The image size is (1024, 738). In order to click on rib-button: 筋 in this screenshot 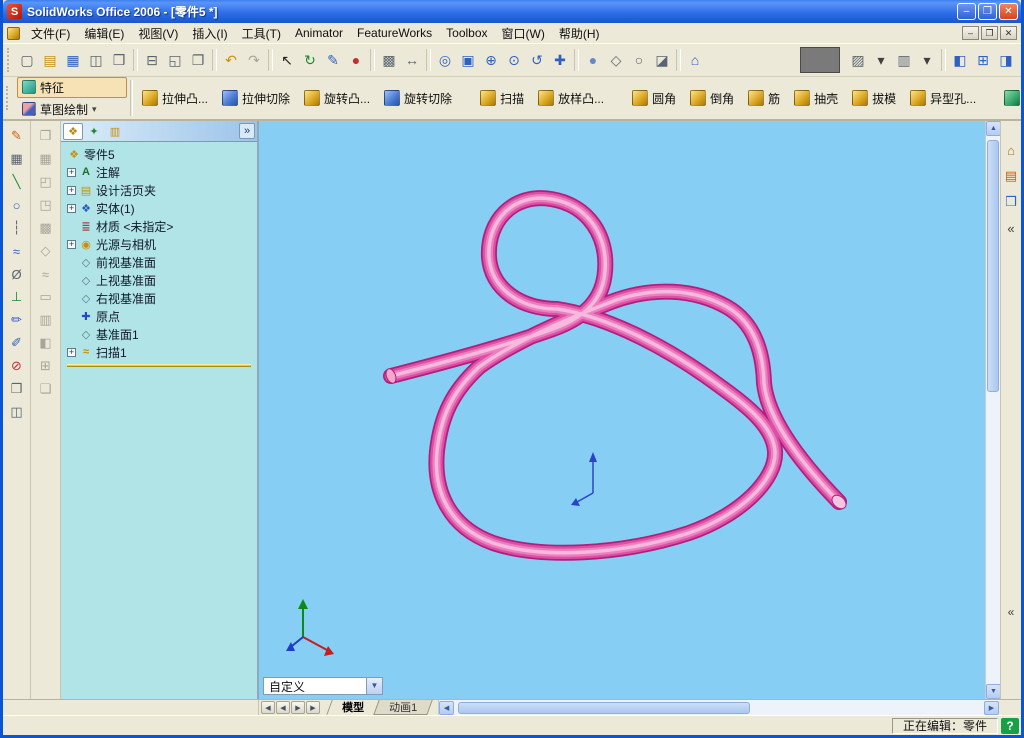, I will do `click(764, 98)`.